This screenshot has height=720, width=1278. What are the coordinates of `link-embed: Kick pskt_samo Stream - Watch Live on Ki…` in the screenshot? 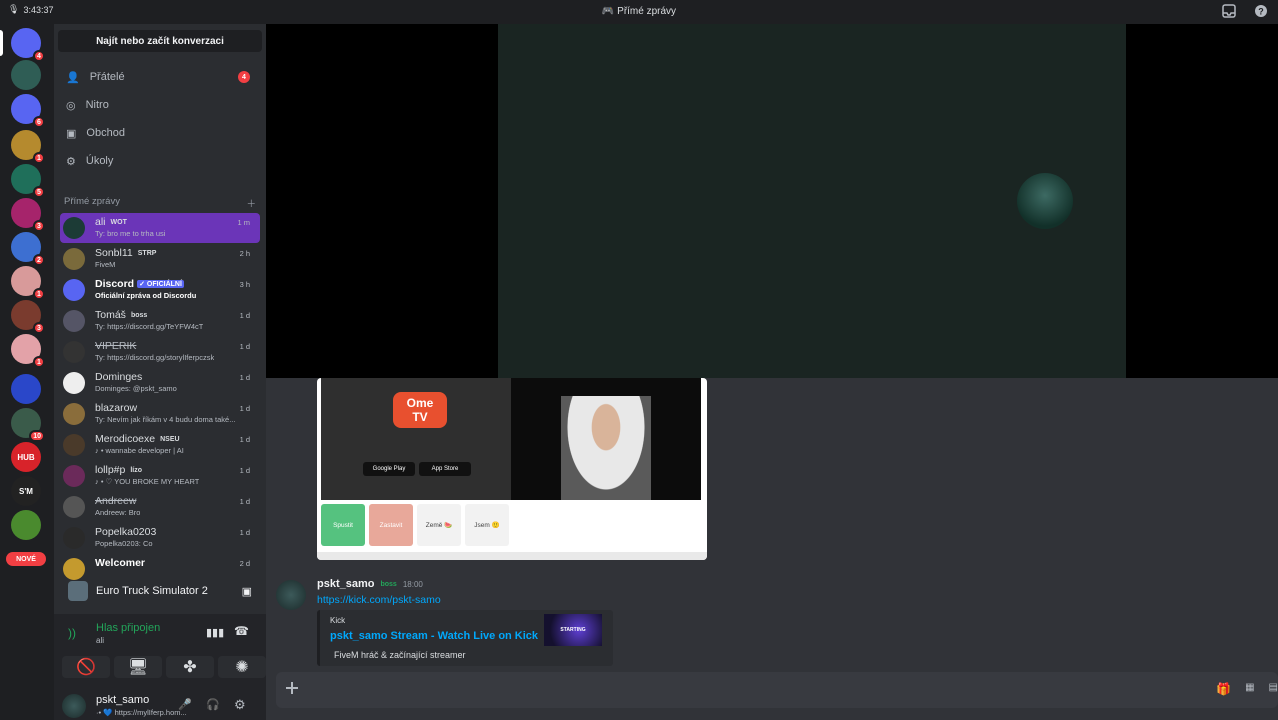 It's located at (465, 638).